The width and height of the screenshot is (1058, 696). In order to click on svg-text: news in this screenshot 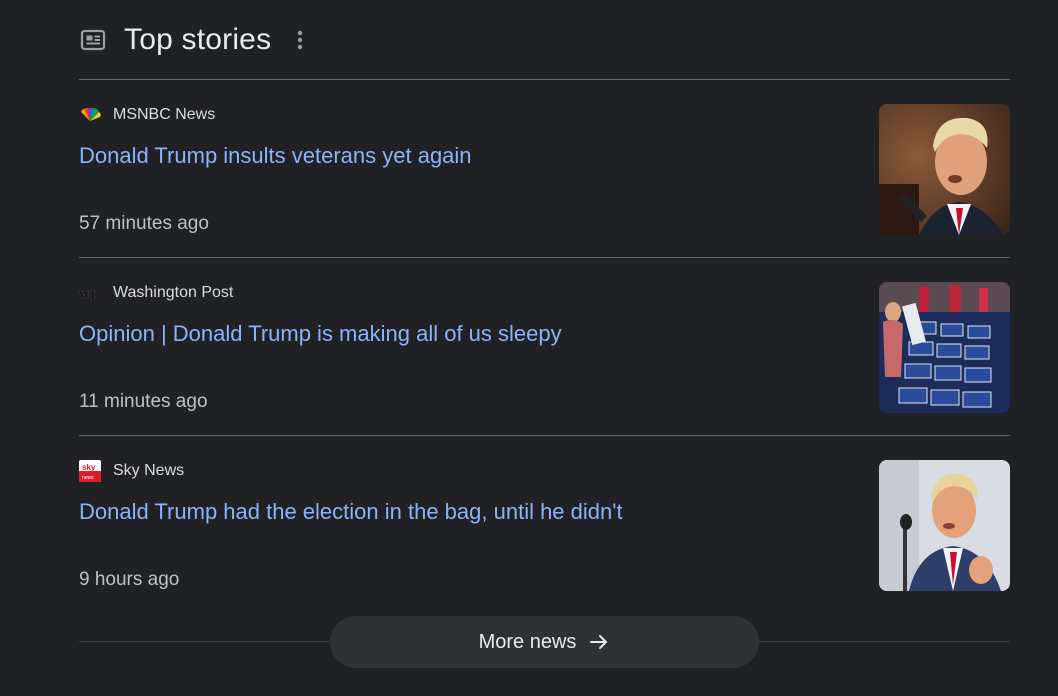, I will do `click(88, 478)`.